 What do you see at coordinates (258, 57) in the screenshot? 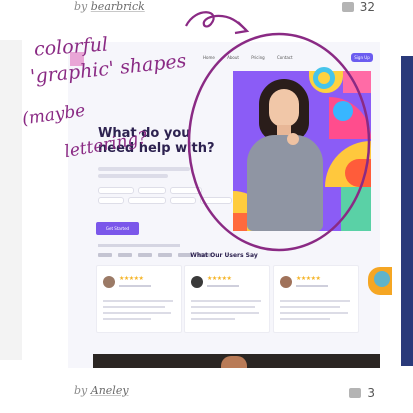
I see `nav-link: Pricing` at bounding box center [258, 57].